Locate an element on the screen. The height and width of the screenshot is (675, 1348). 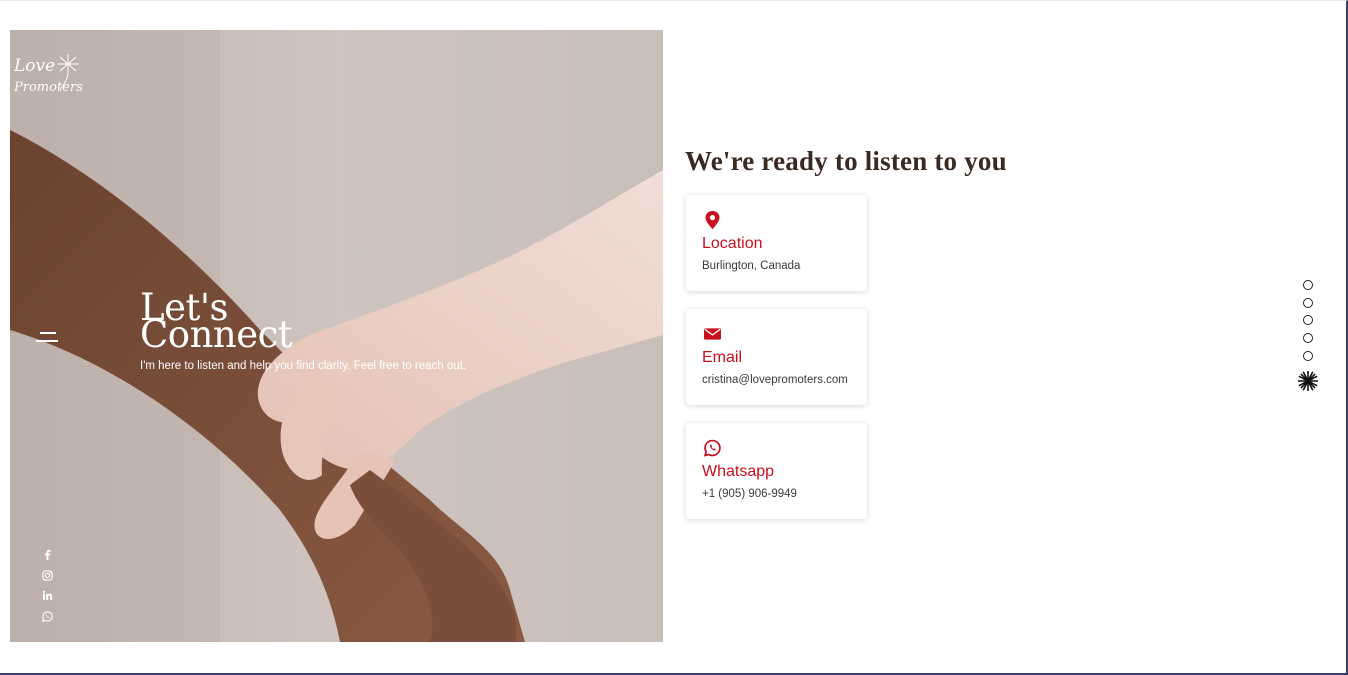
dandelion-icon is located at coordinates (1308, 381).